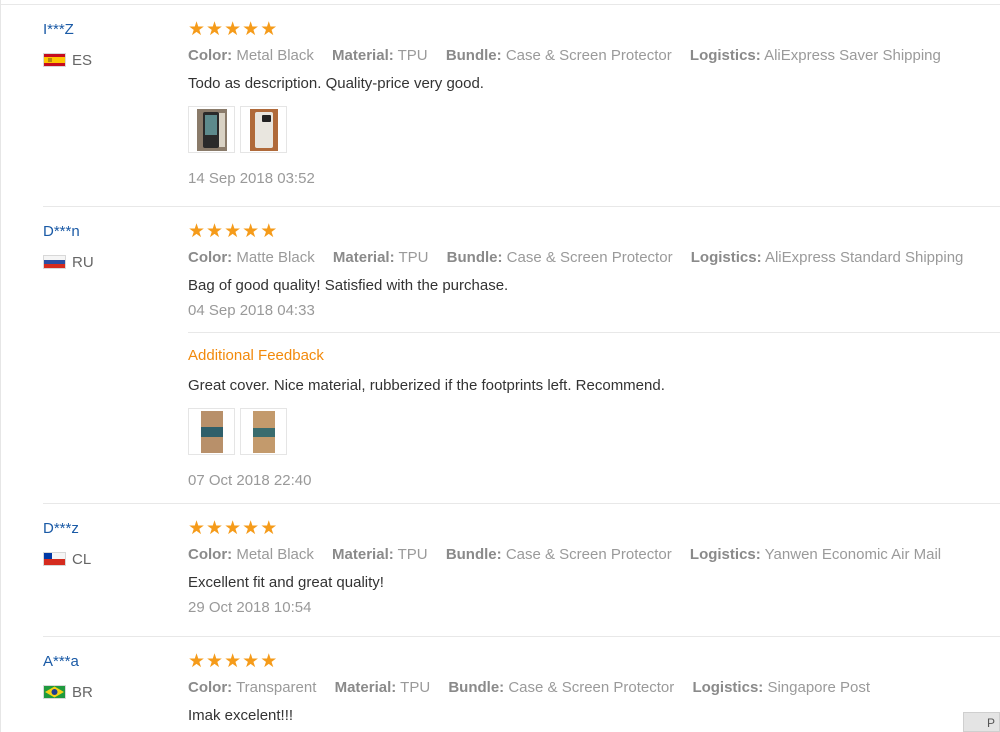  Describe the element at coordinates (103, 543) in the screenshot. I see `reviewer-info: D***z CL` at that location.